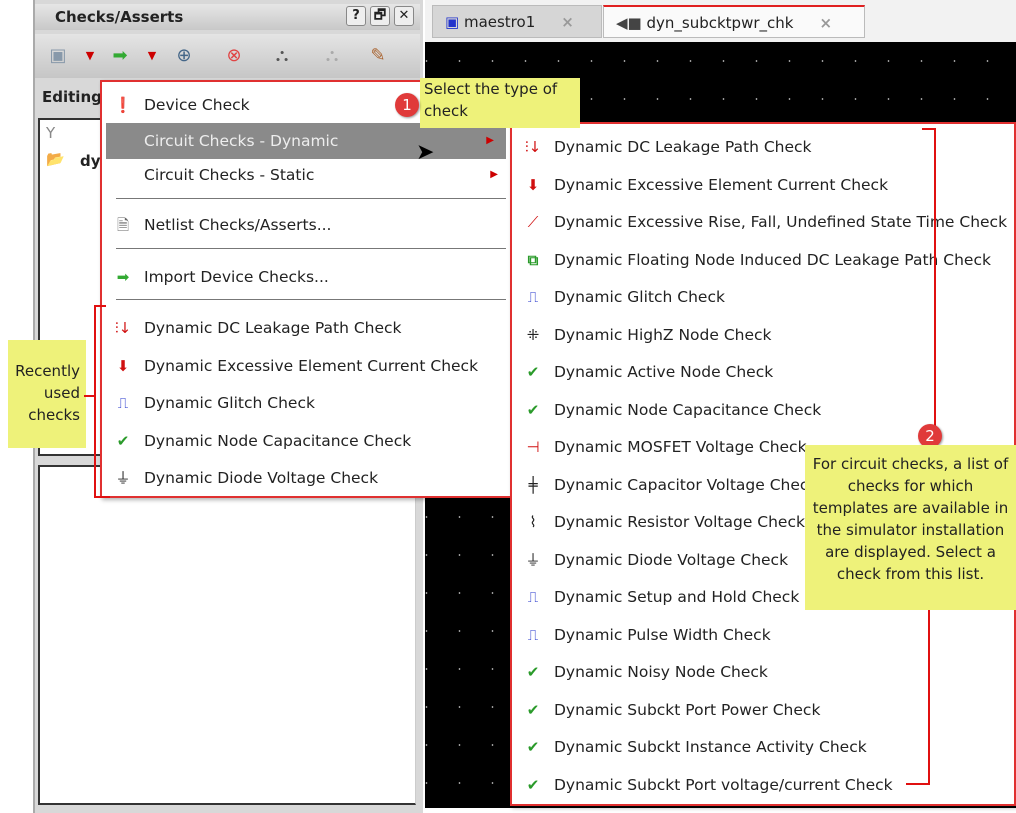  Describe the element at coordinates (687, 709) in the screenshot. I see `menu-label: Dynamic Subckt Port Power Check` at that location.